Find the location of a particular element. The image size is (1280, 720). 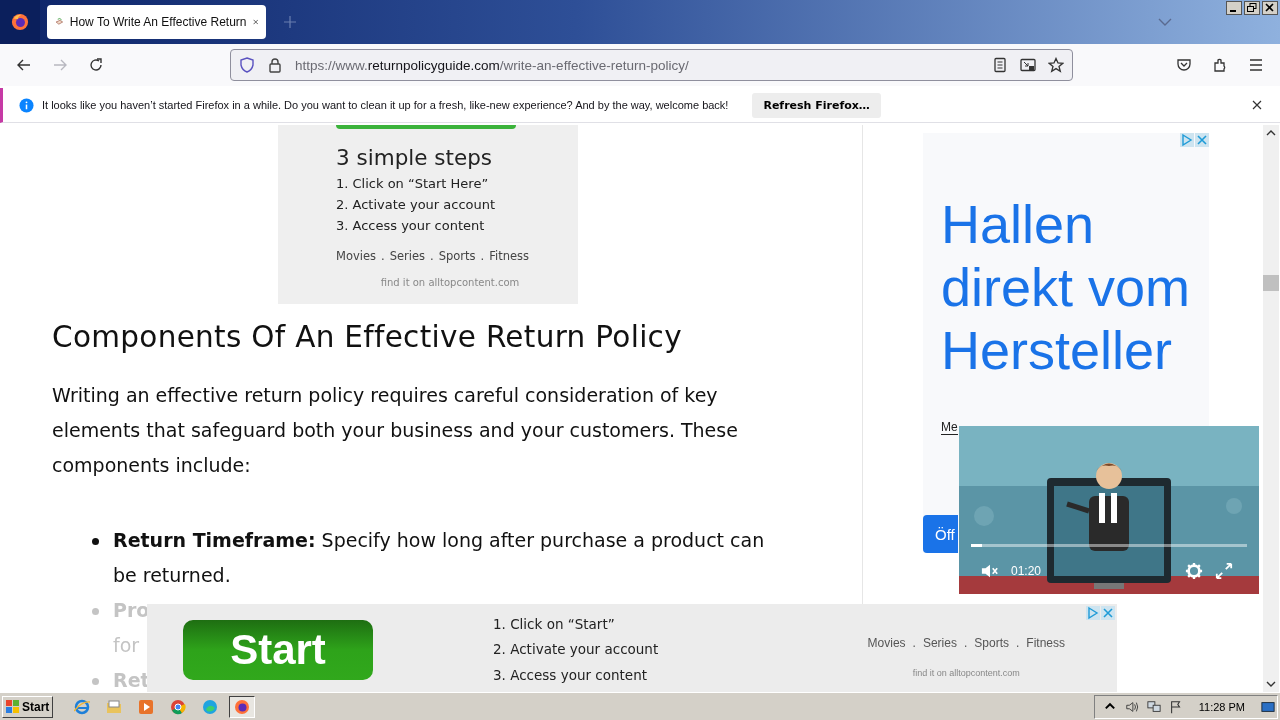

scroll-down-icon is located at coordinates (1271, 684).